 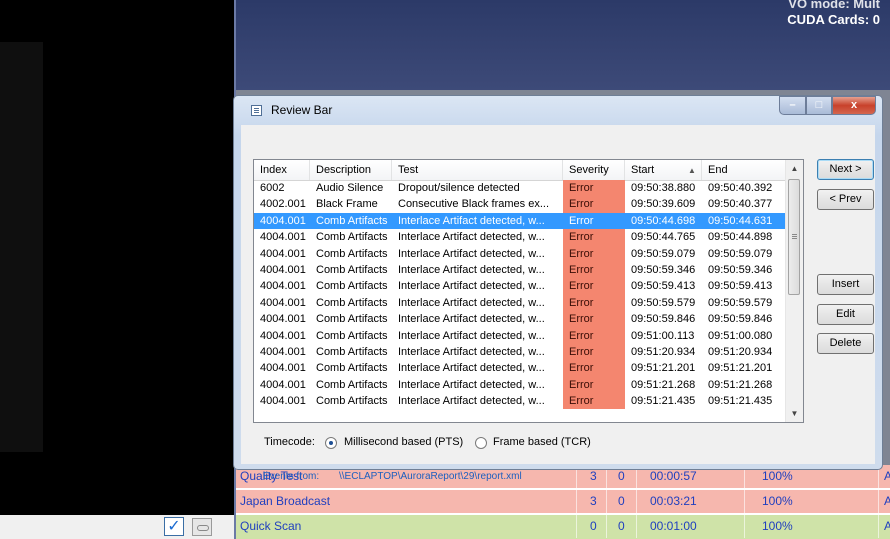 I want to click on cell-start: 09:50:59.846, so click(x=663, y=319).